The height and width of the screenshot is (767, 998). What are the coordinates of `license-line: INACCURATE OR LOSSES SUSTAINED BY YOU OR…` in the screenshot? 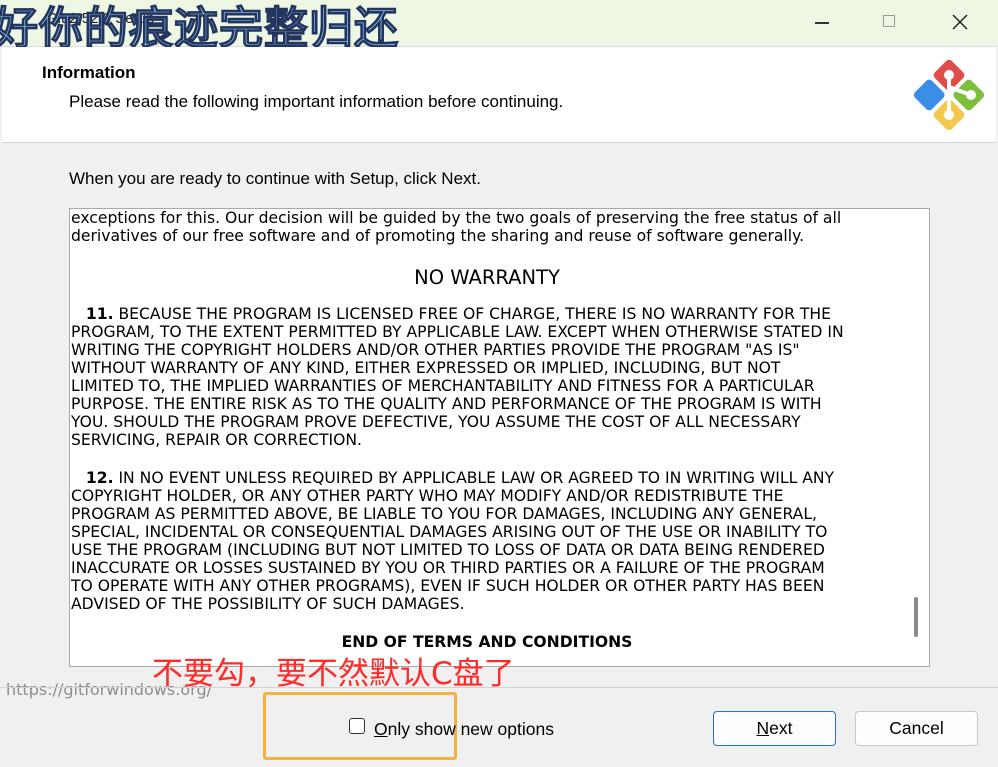 It's located at (448, 568).